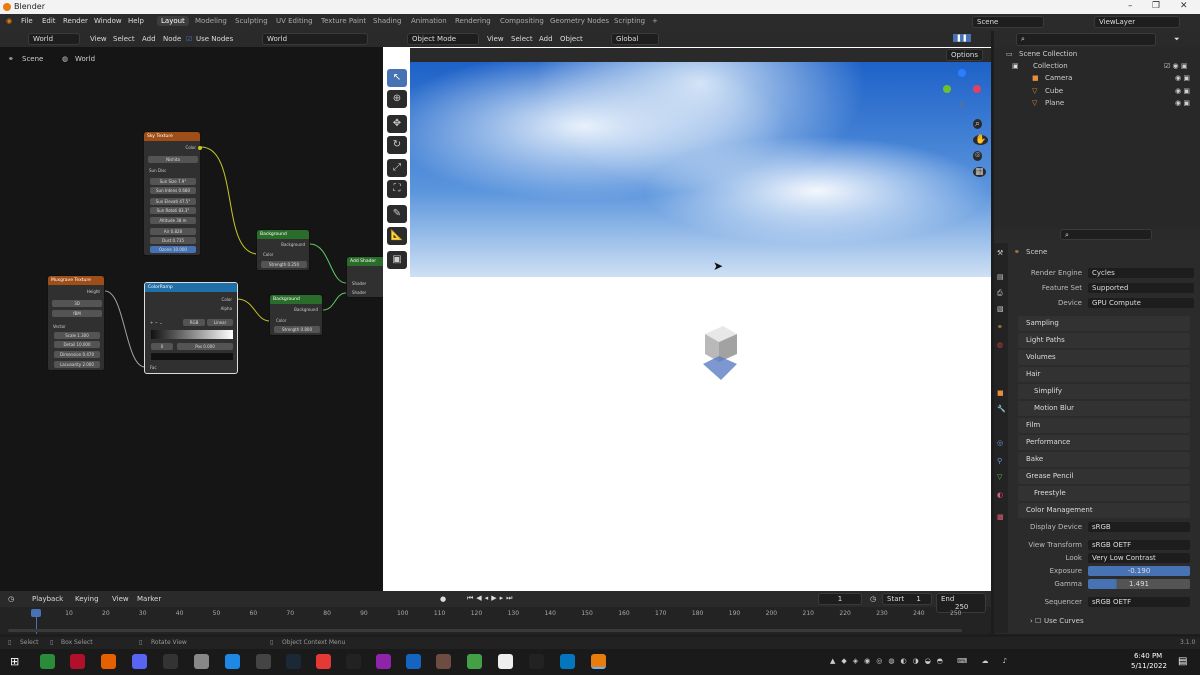 The image size is (1200, 675). What do you see at coordinates (36, 613) in the screenshot?
I see `playhead` at bounding box center [36, 613].